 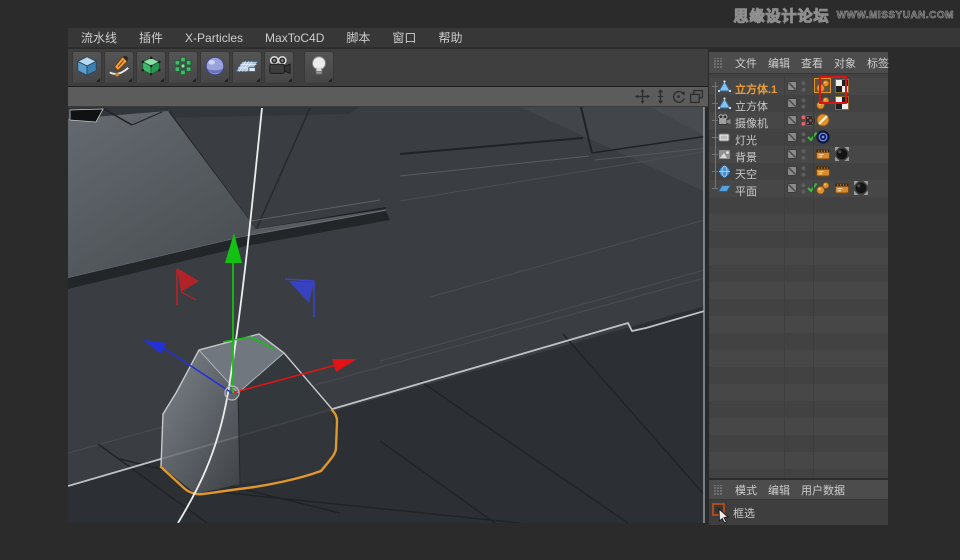 I want to click on object-row-背景: 背景, so click(x=798, y=155).